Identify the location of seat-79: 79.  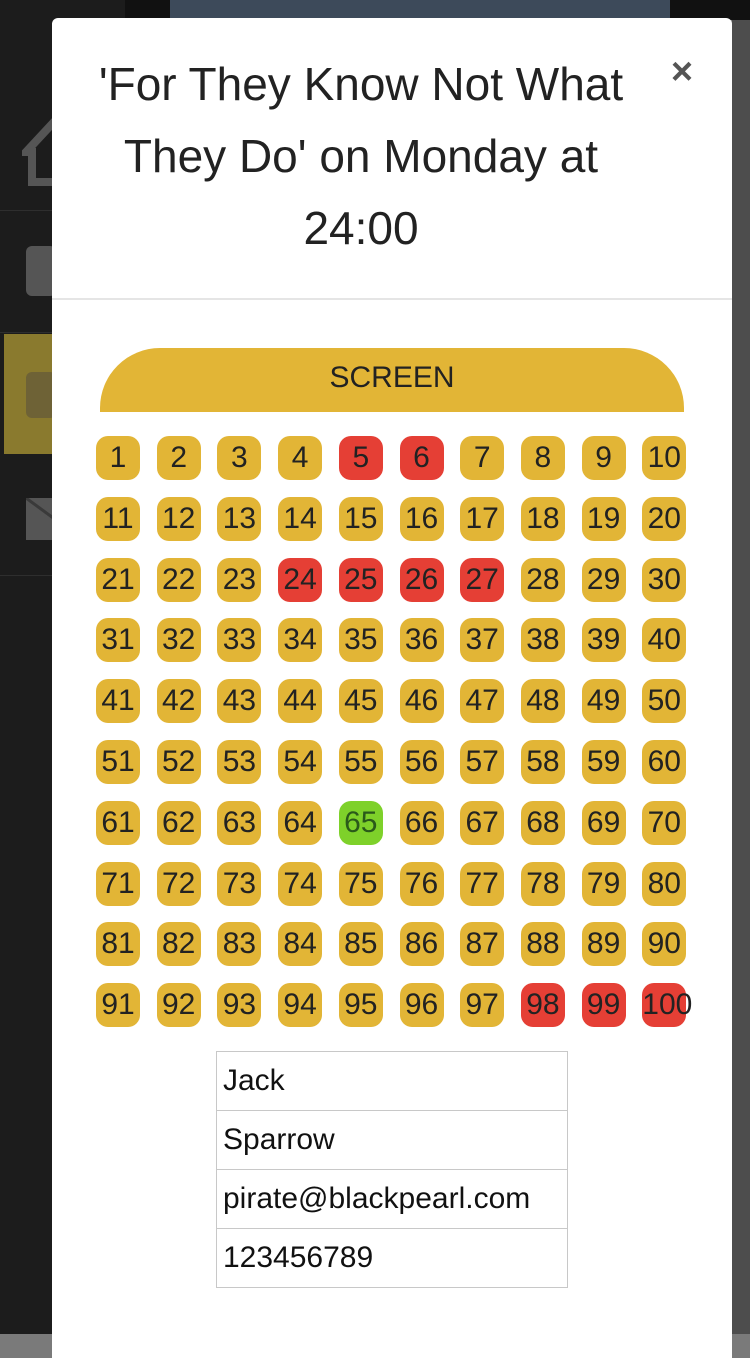
(603, 883).